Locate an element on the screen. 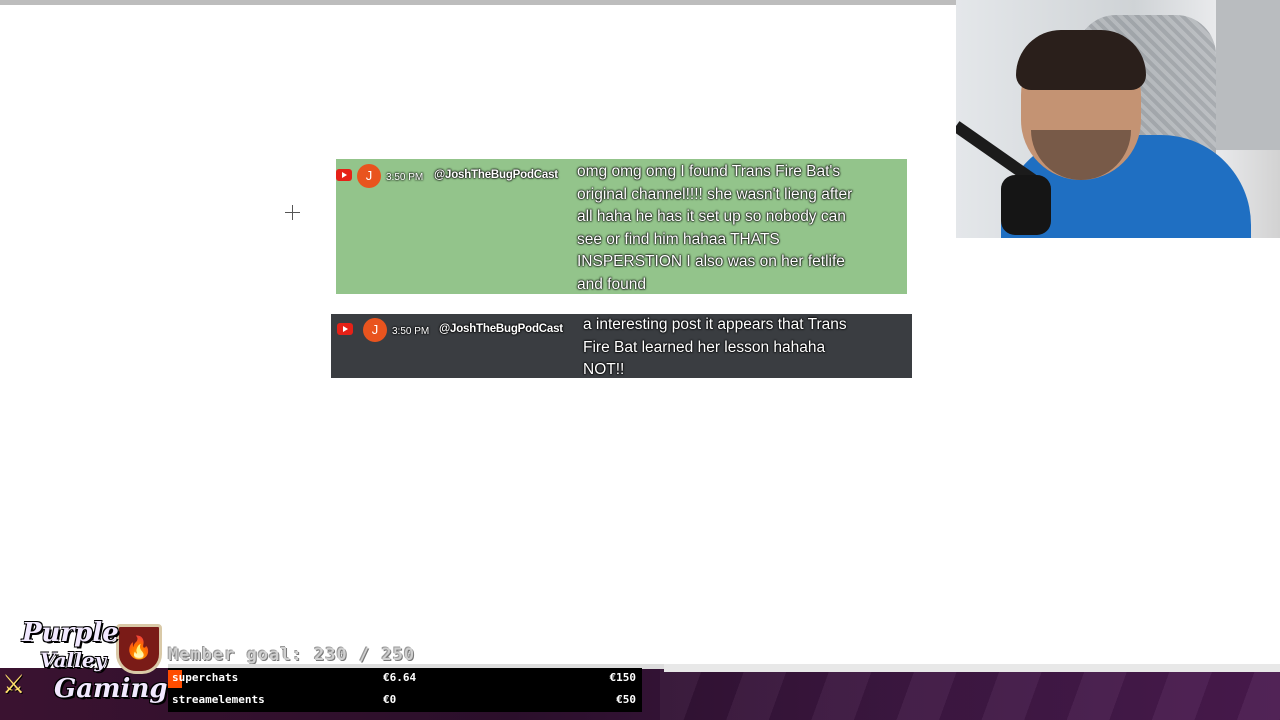 This screenshot has height=720, width=1280. crosshair-cursor-icon is located at coordinates (292, 212).